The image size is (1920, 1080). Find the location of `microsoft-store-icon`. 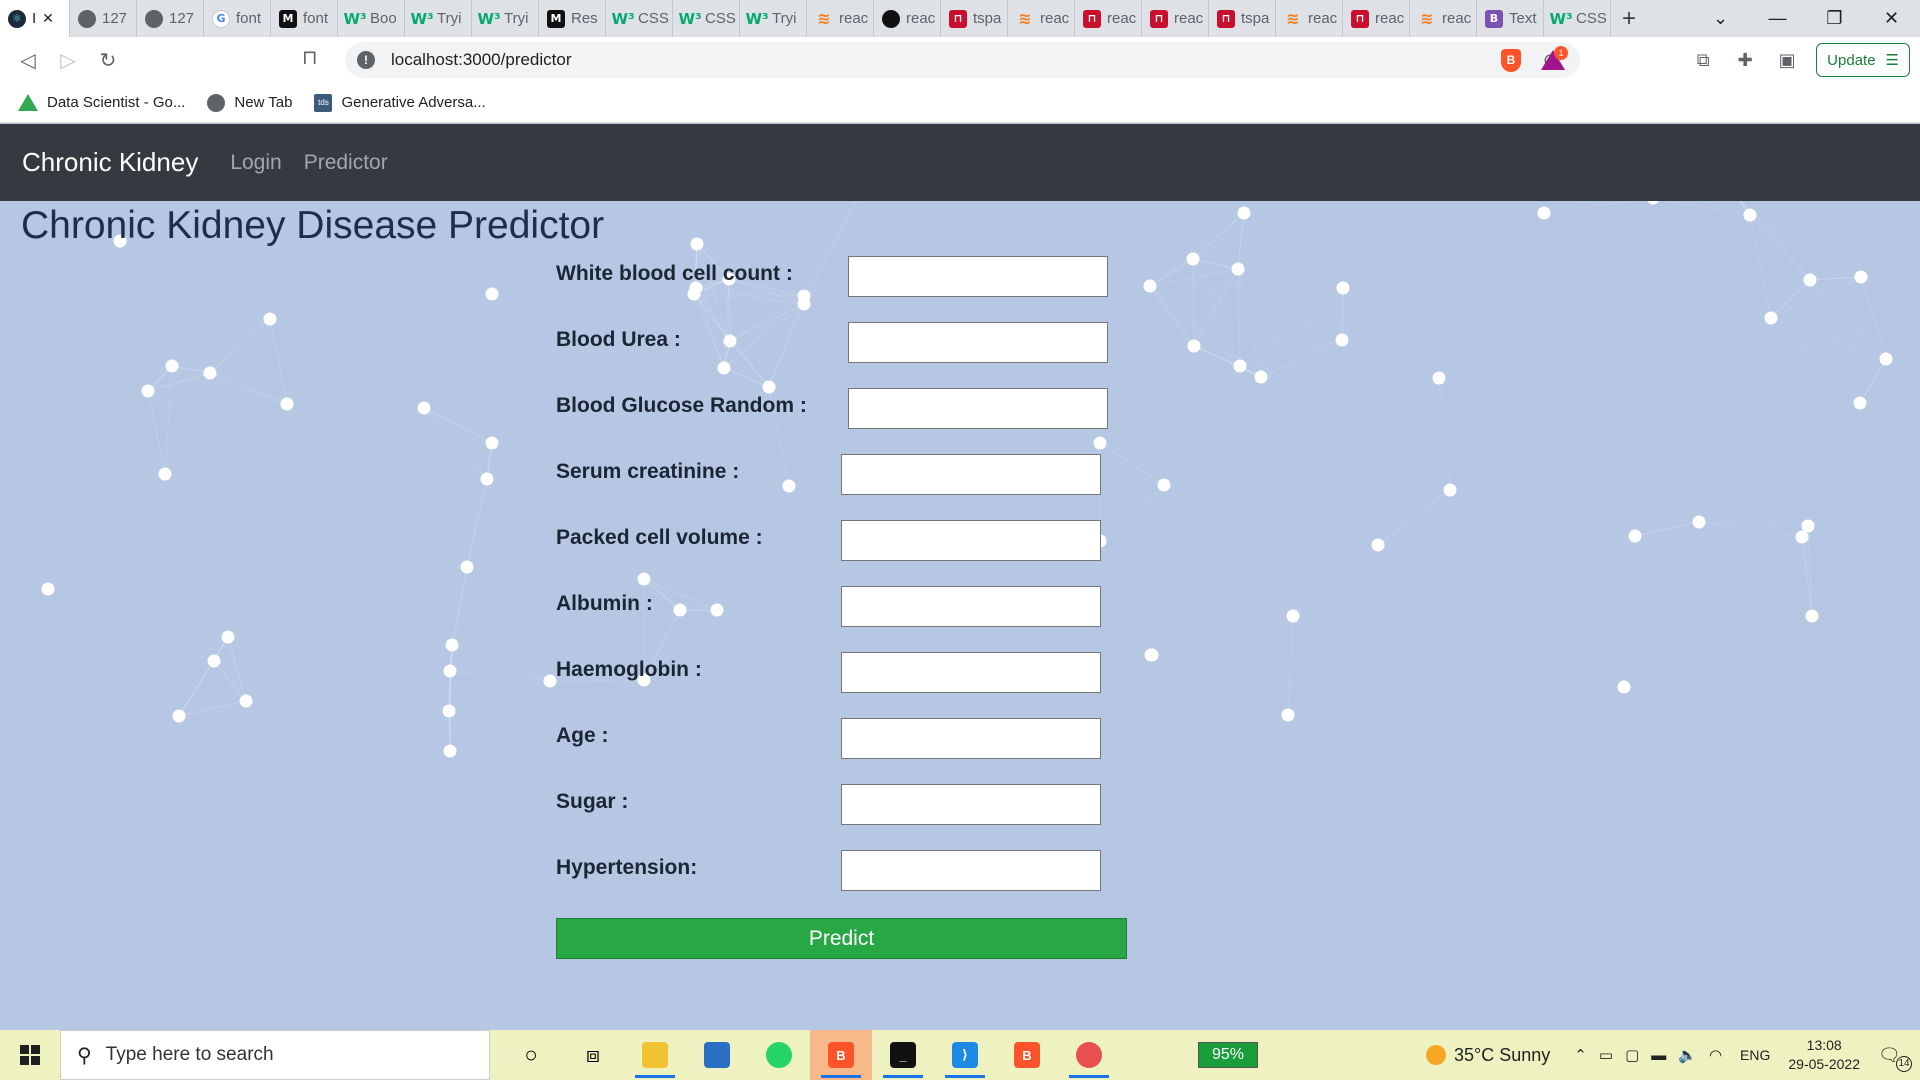

microsoft-store-icon is located at coordinates (717, 1055).